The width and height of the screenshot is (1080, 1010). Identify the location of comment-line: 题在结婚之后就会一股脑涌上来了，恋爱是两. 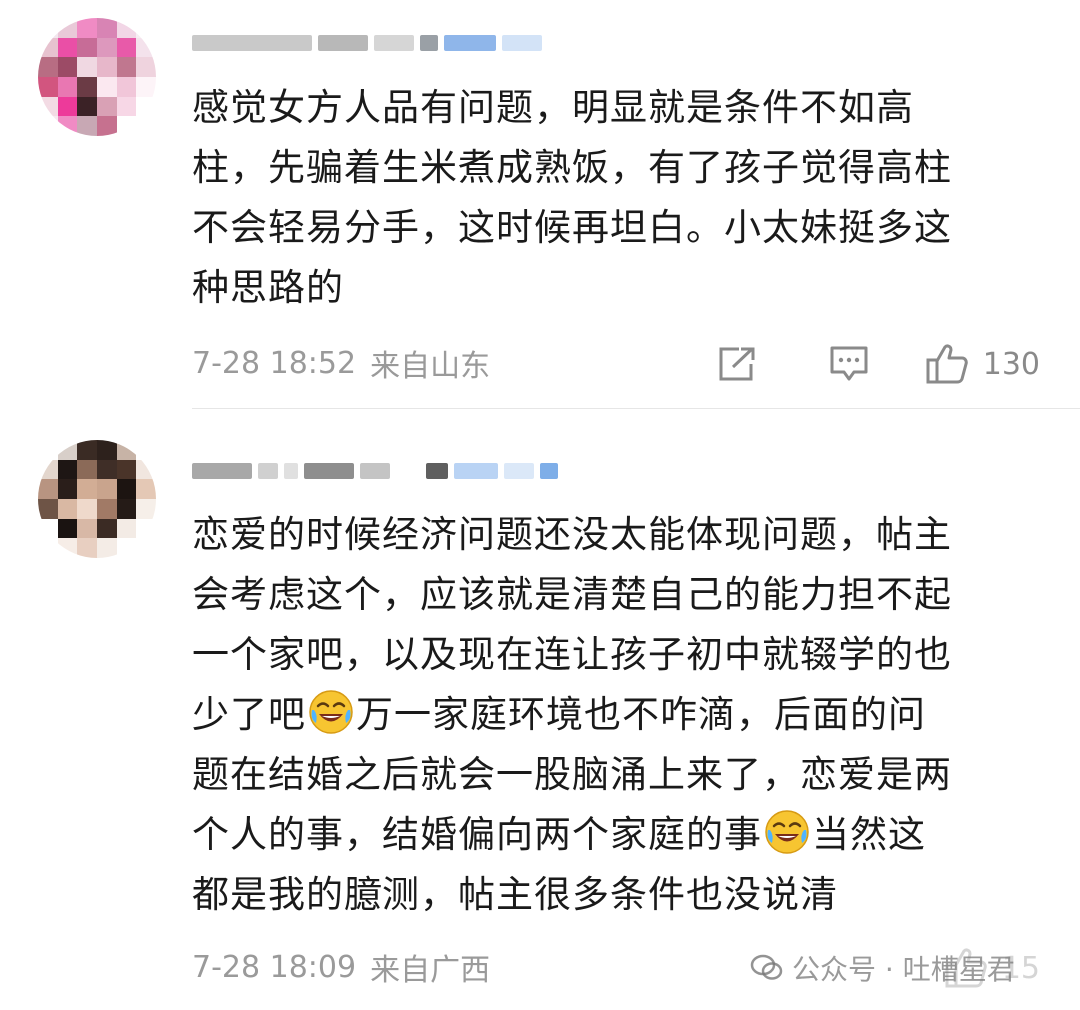
(572, 774).